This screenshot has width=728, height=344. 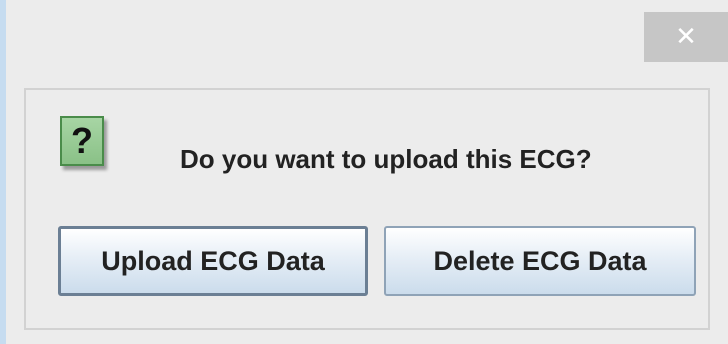 I want to click on question-mark-icon: ?, so click(x=82, y=141).